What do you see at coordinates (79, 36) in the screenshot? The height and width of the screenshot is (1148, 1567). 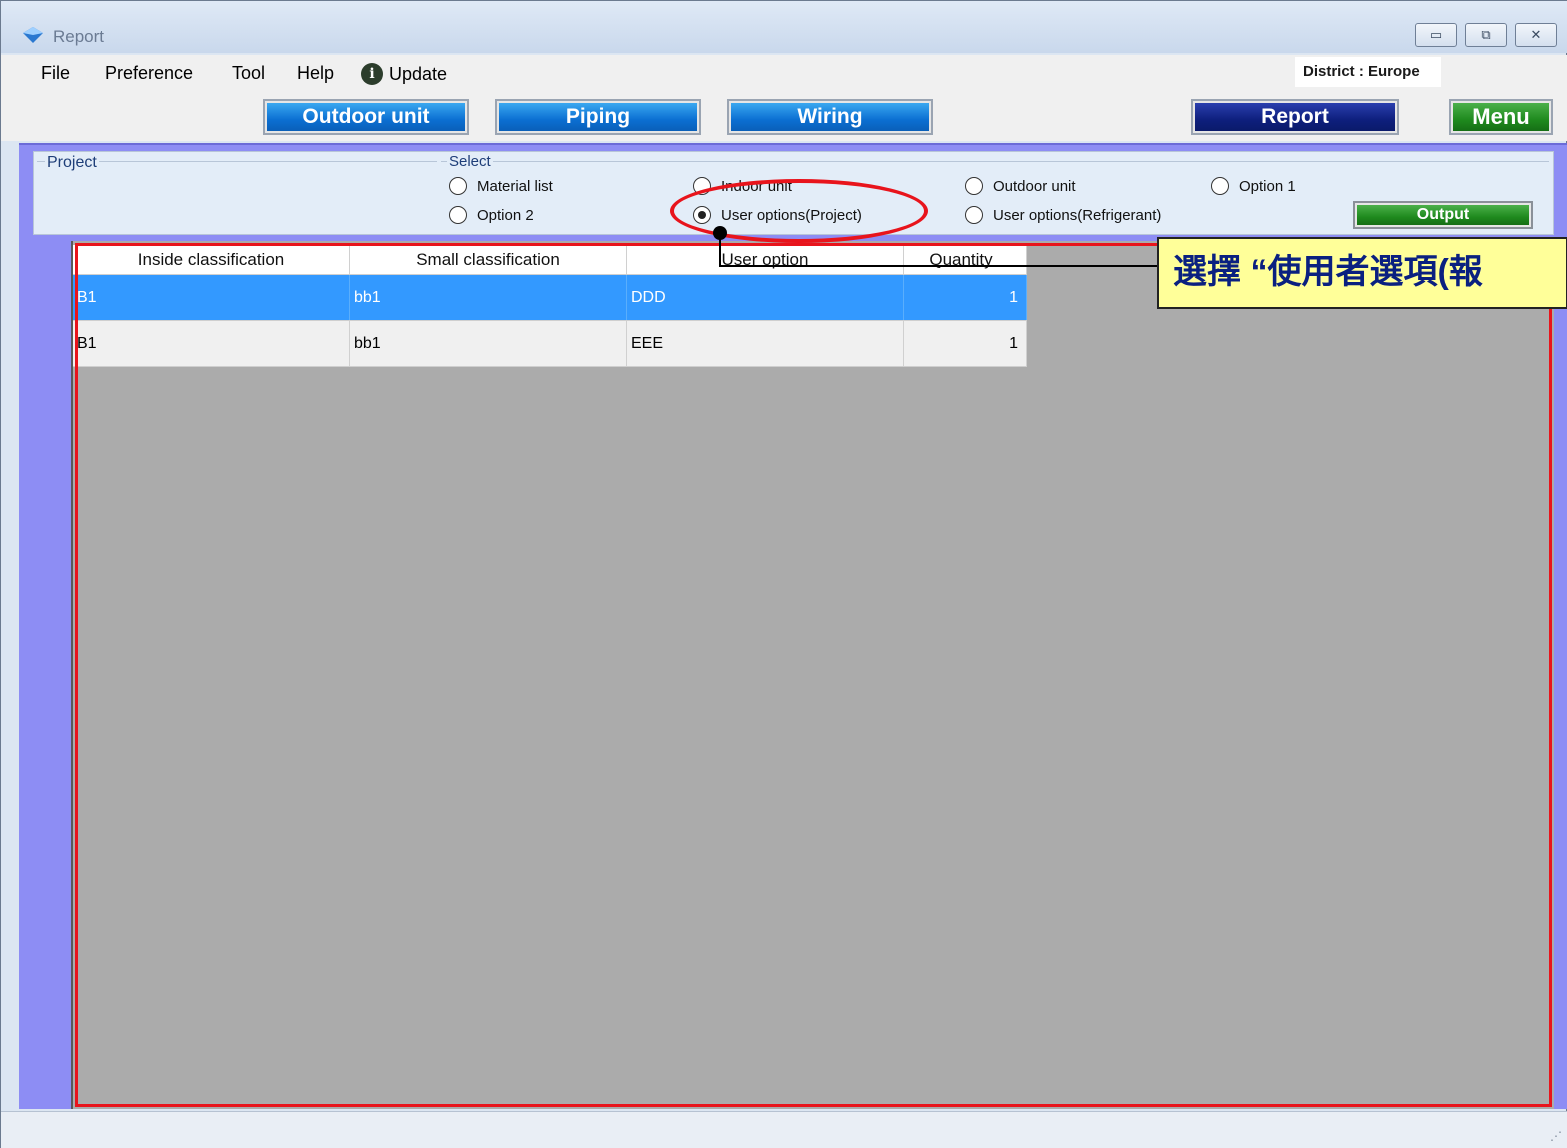 I see `window-title: Report` at bounding box center [79, 36].